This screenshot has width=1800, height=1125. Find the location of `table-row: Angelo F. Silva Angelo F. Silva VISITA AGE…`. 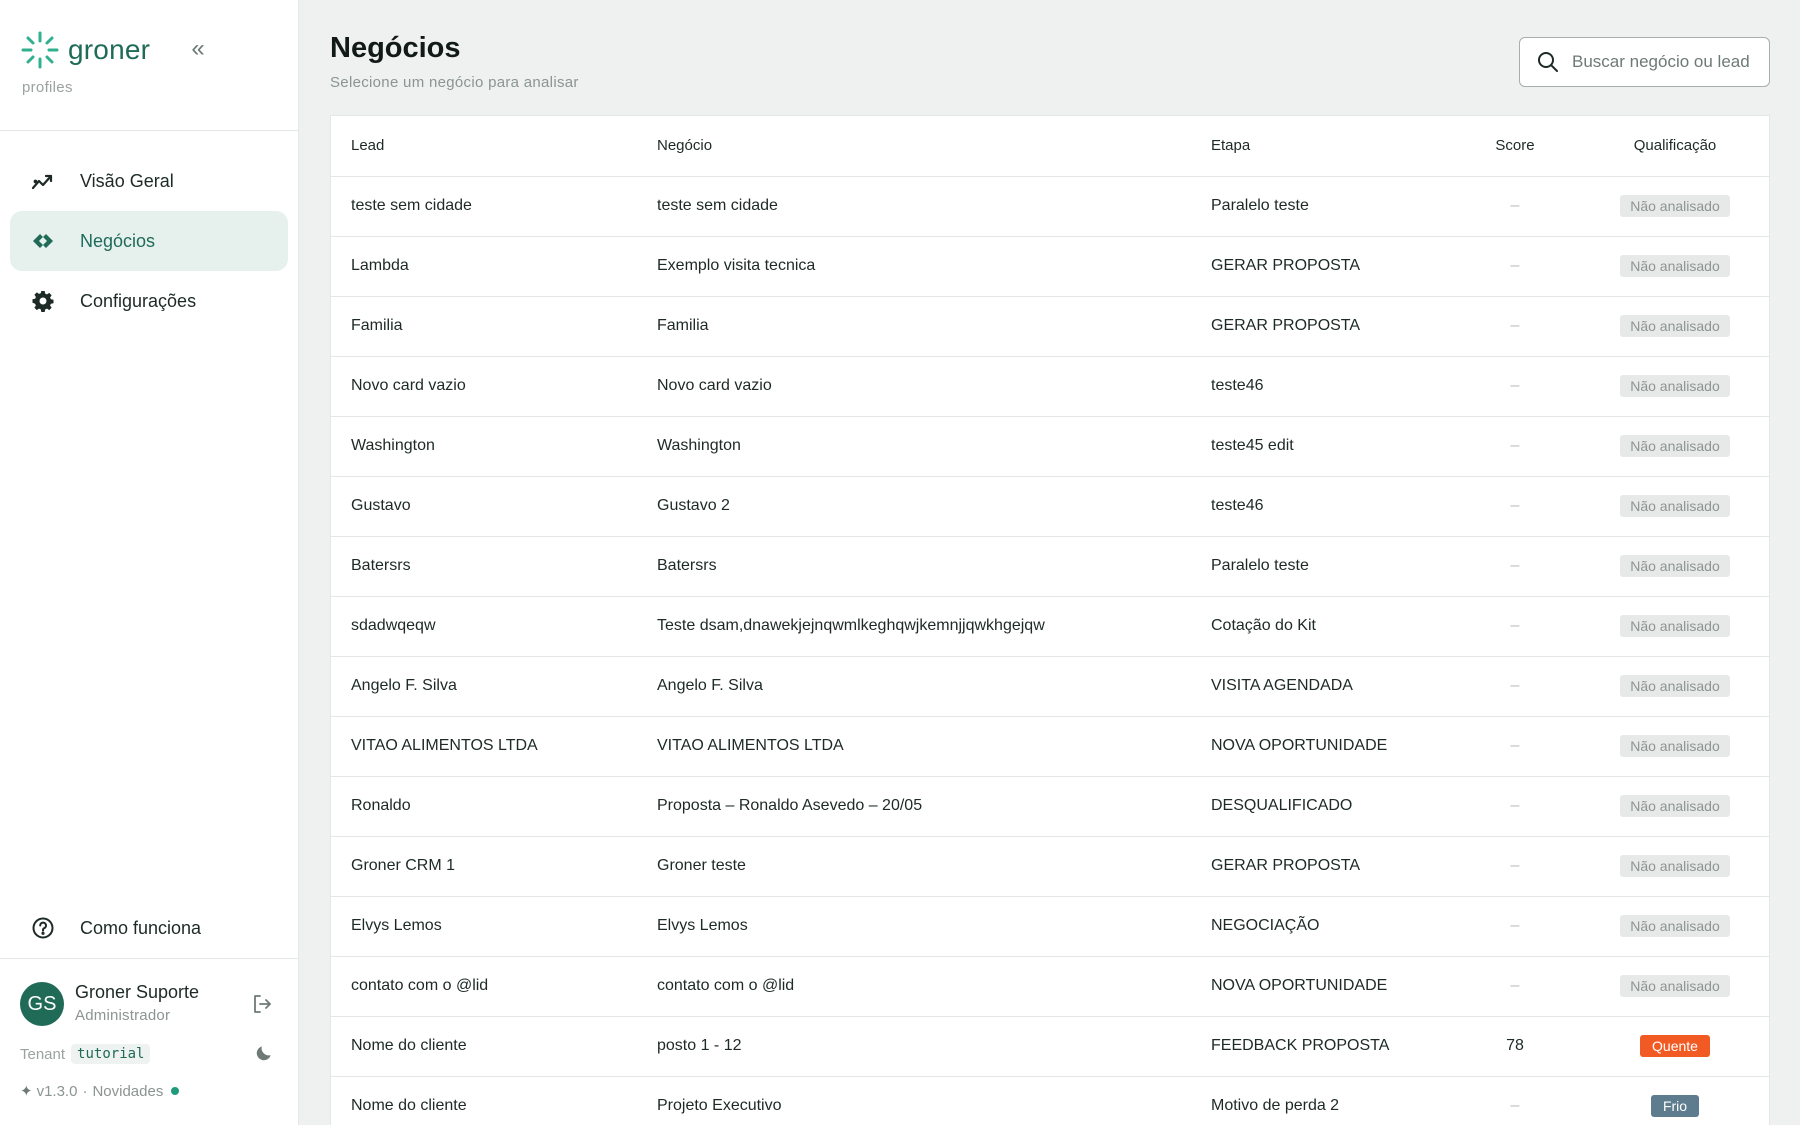

table-row: Angelo F. Silva Angelo F. Silva VISITA AGE… is located at coordinates (1050, 686).